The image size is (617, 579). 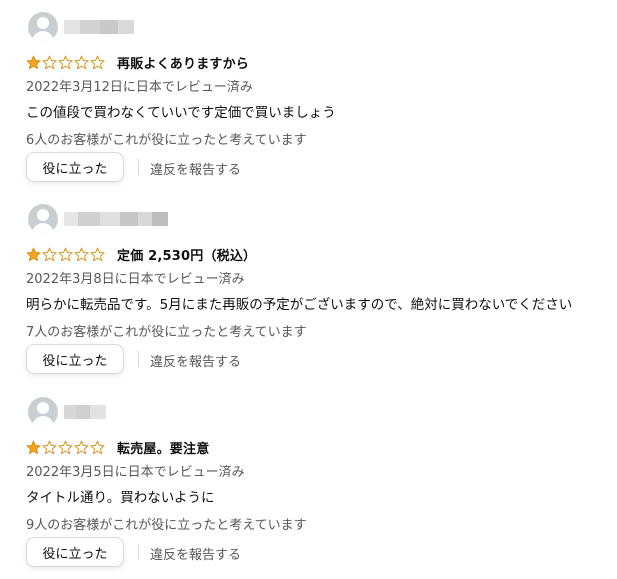 I want to click on review-date: 2022年3月12日に日本でレビュー済み, so click(x=139, y=87).